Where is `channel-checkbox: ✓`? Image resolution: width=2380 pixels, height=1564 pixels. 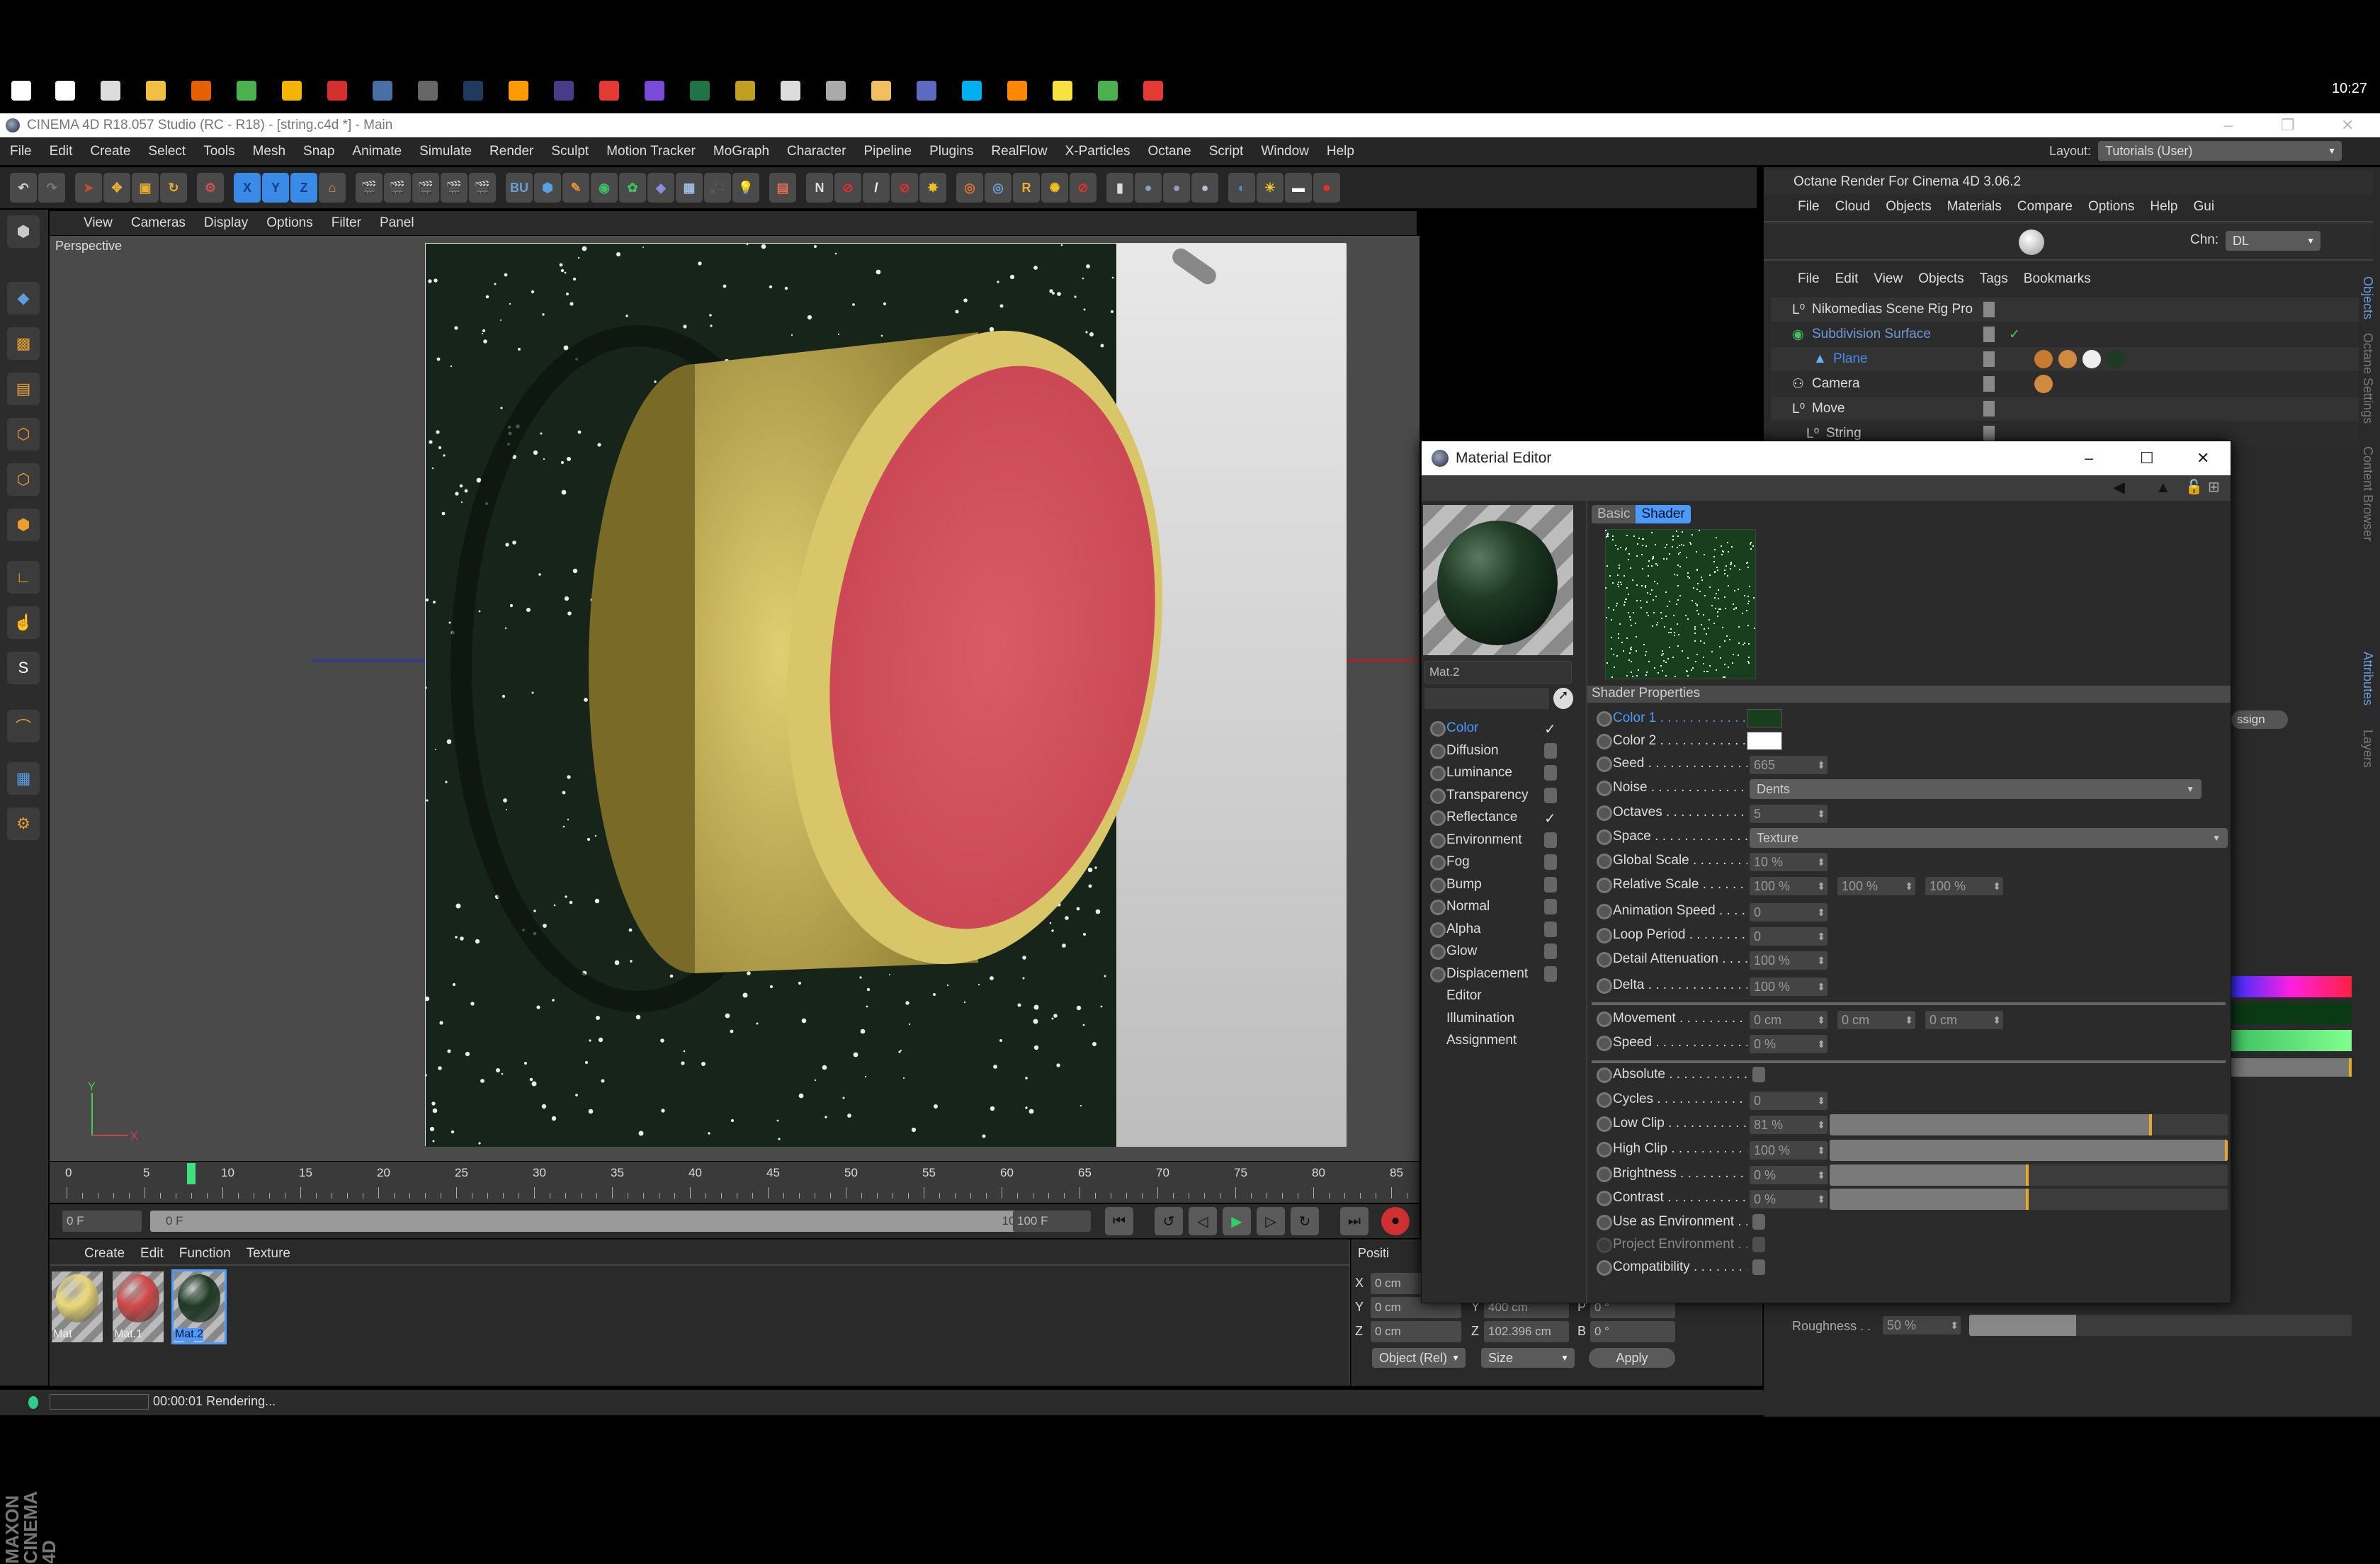
channel-checkbox: ✓ is located at coordinates (1551, 818).